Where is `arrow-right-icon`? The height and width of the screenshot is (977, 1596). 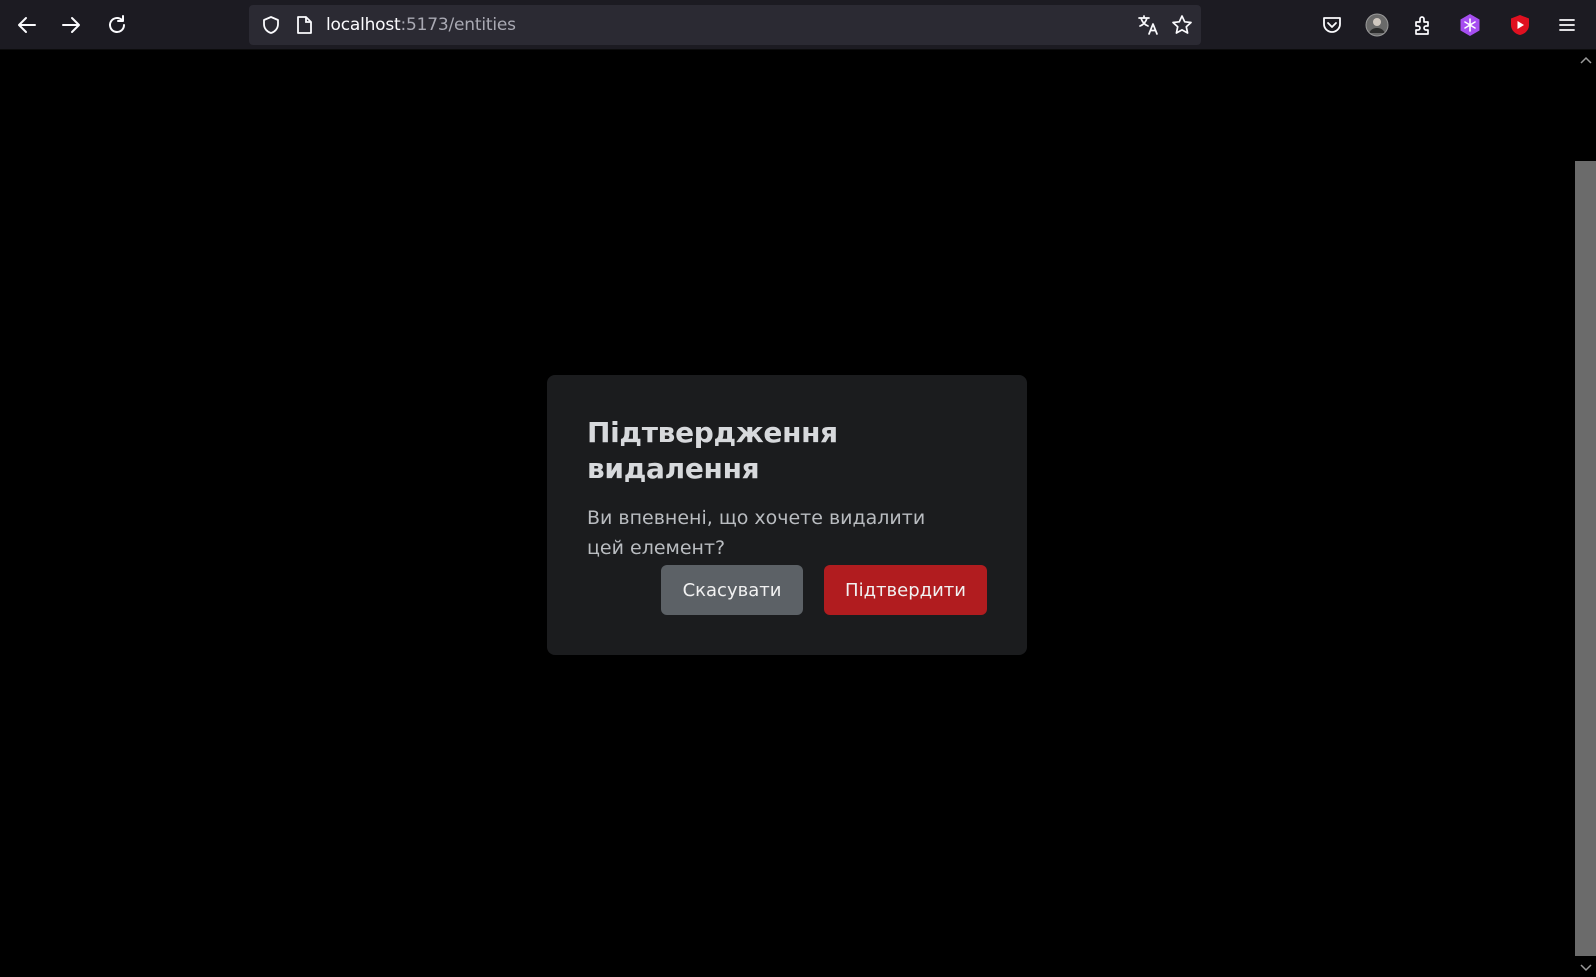
arrow-right-icon is located at coordinates (71, 25).